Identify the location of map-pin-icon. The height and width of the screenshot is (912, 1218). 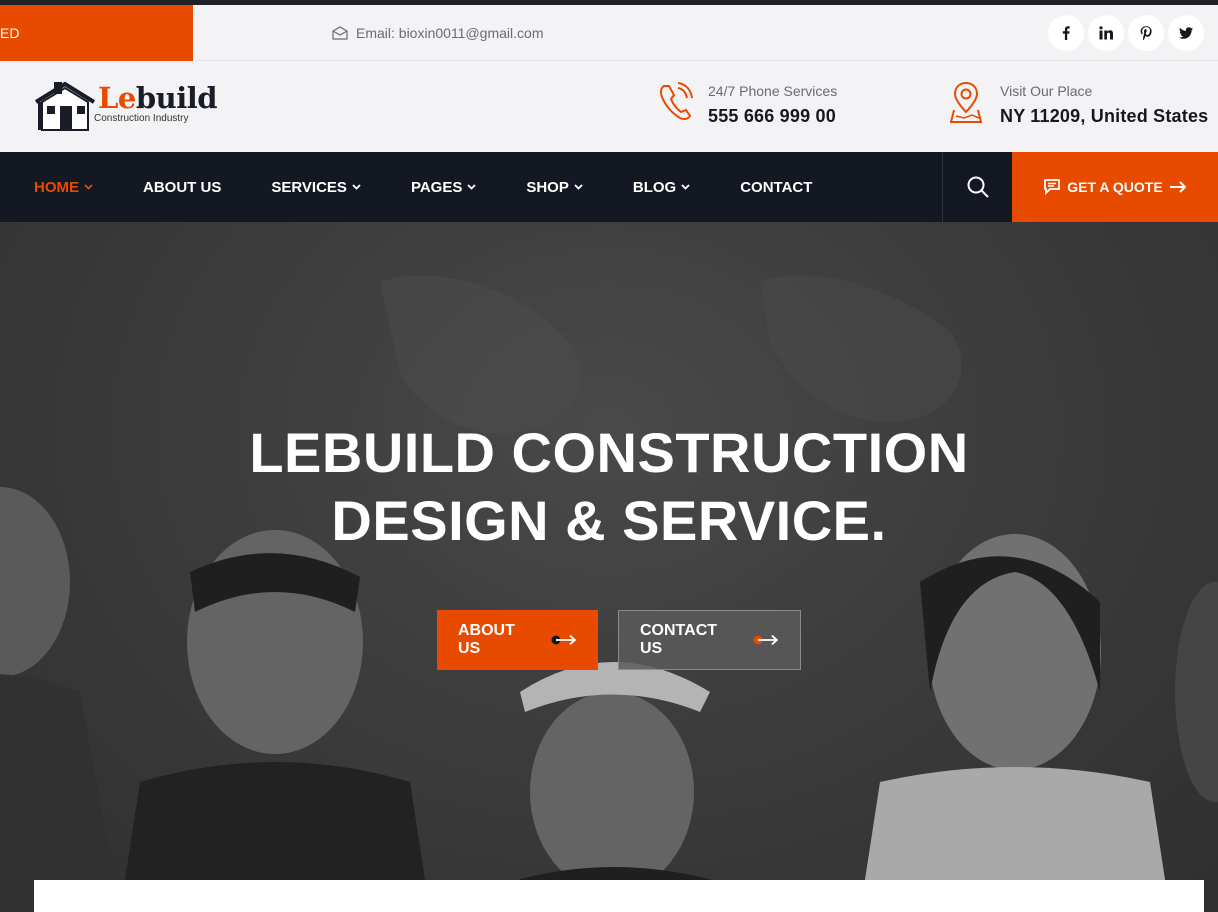
(966, 102).